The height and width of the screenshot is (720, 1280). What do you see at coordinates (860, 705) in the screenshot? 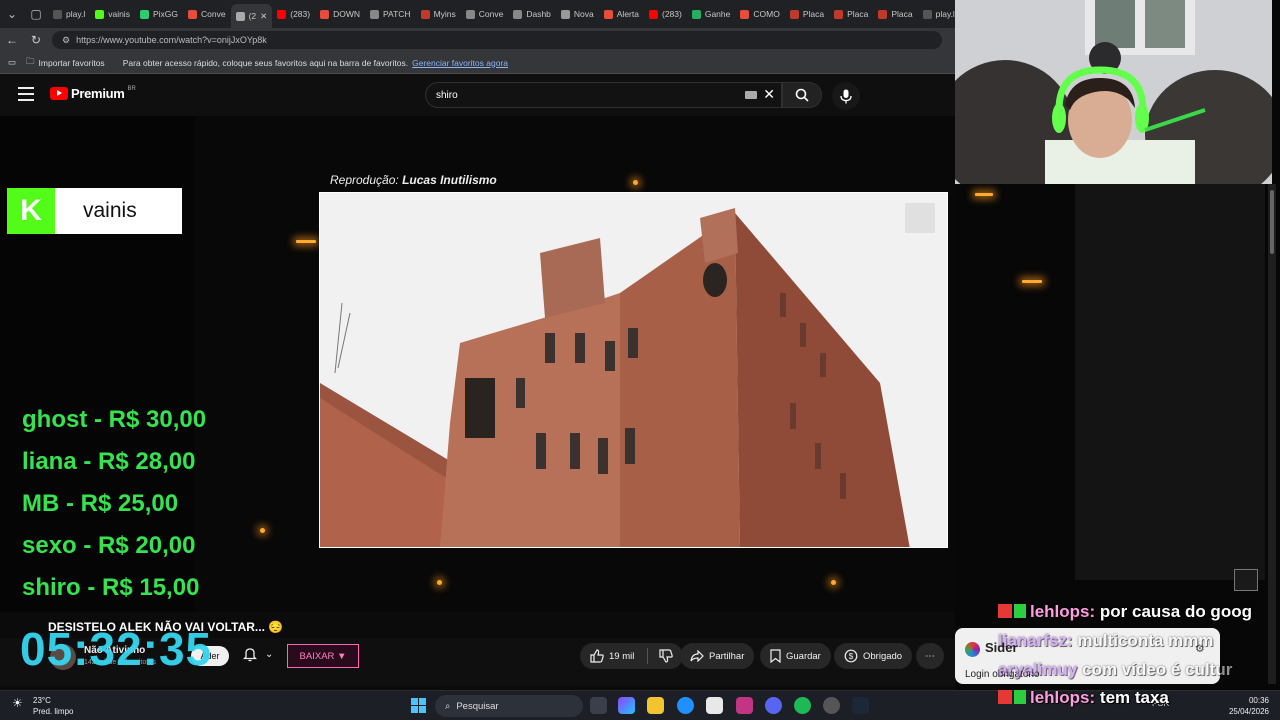
I see `steam-icon` at bounding box center [860, 705].